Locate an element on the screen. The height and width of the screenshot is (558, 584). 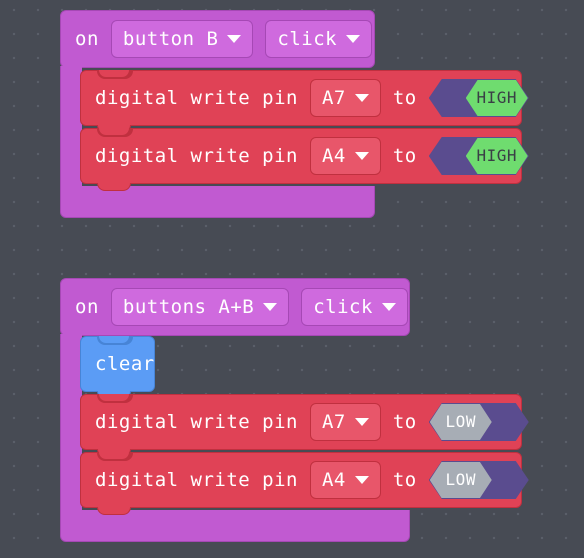
event-block-on-buttons-ab-click: on buttons A+B click is located at coordinates (235, 307).